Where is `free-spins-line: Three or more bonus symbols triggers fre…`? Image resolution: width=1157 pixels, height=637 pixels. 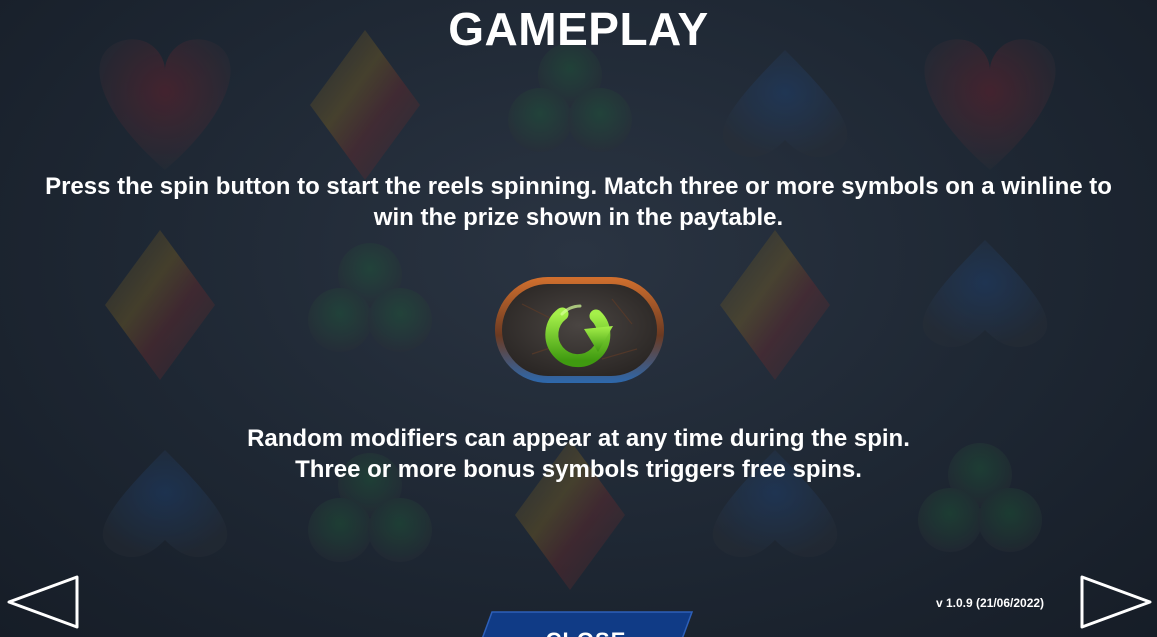 free-spins-line: Three or more bonus symbols triggers fre… is located at coordinates (578, 469).